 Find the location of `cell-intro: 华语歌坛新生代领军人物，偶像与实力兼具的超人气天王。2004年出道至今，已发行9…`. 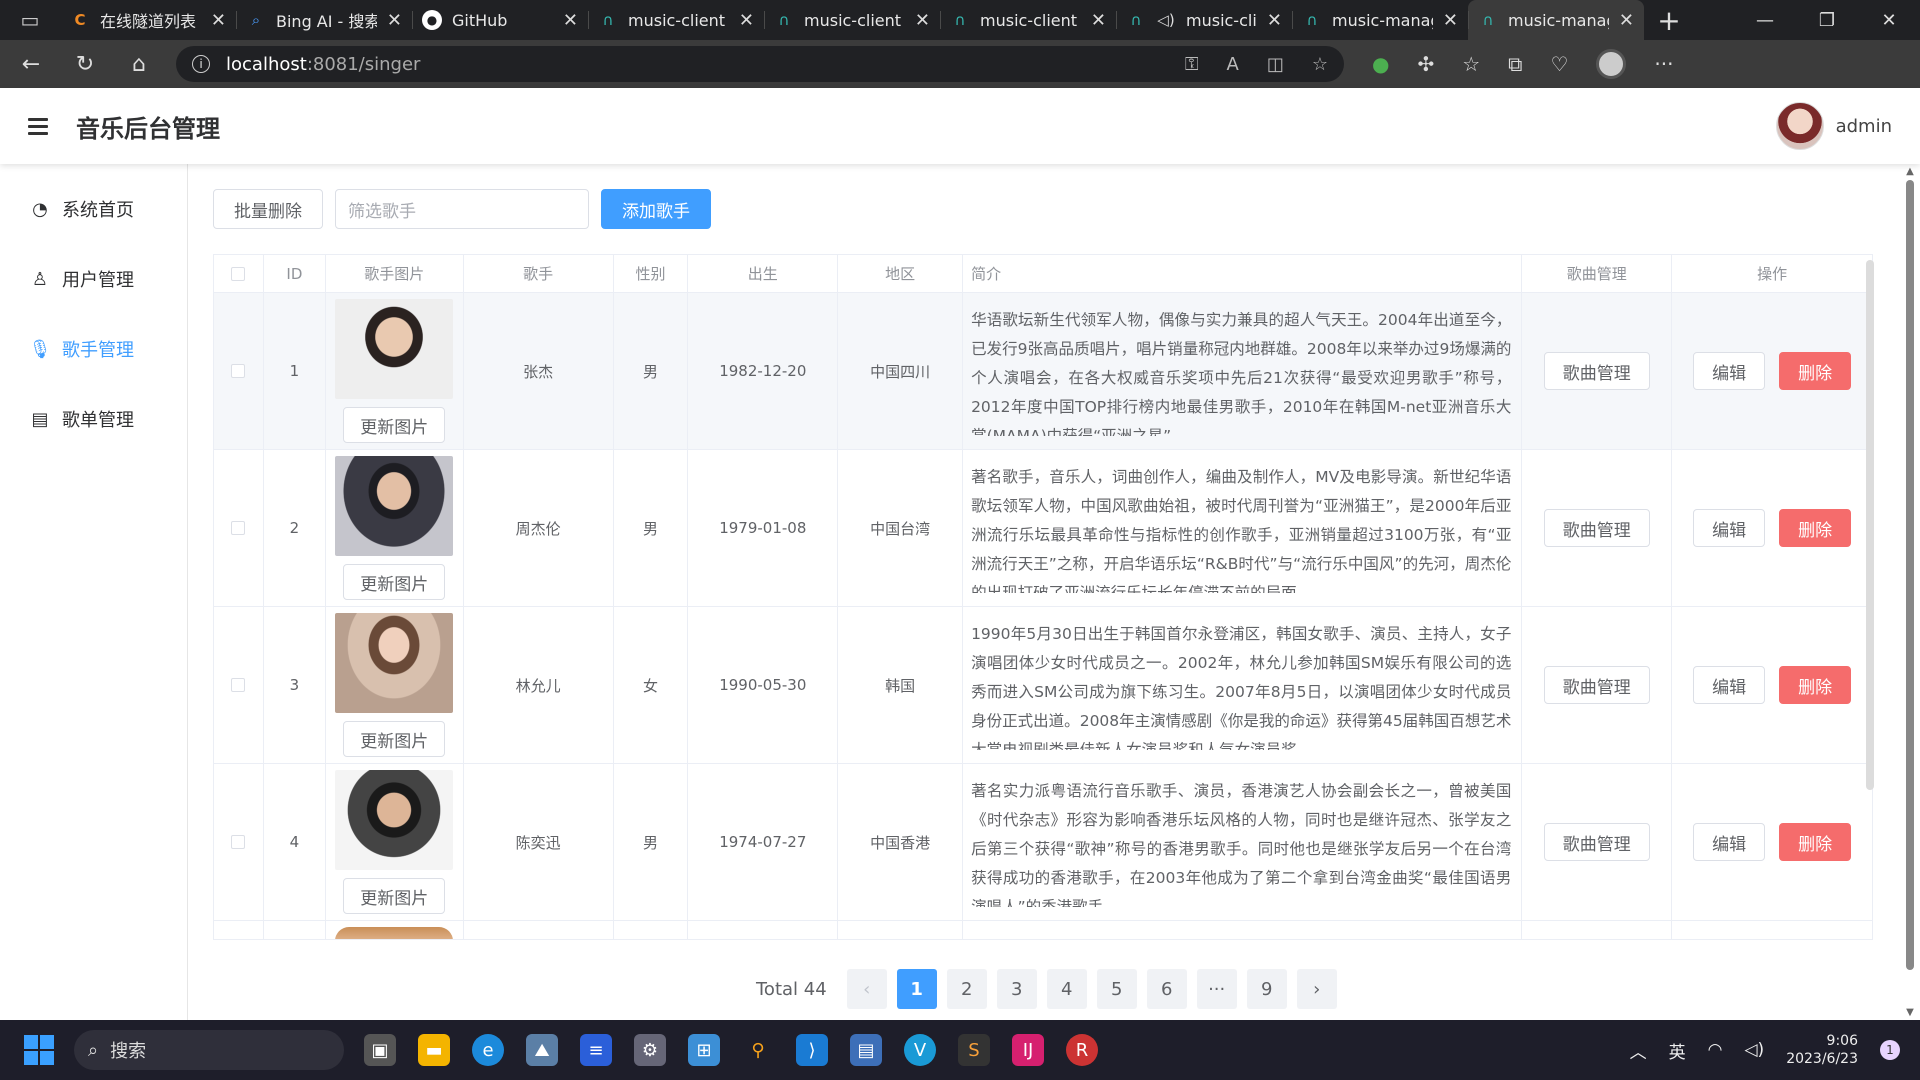

cell-intro: 华语歌坛新生代领军人物，偶像与实力兼具的超人气天王。2004年出道至今，已发行9… is located at coordinates (1243, 371).